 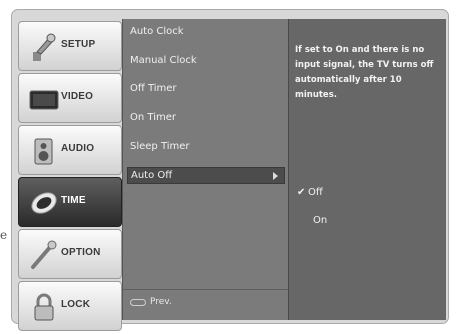 What do you see at coordinates (301, 192) in the screenshot?
I see `checkmark-icon: ✔` at bounding box center [301, 192].